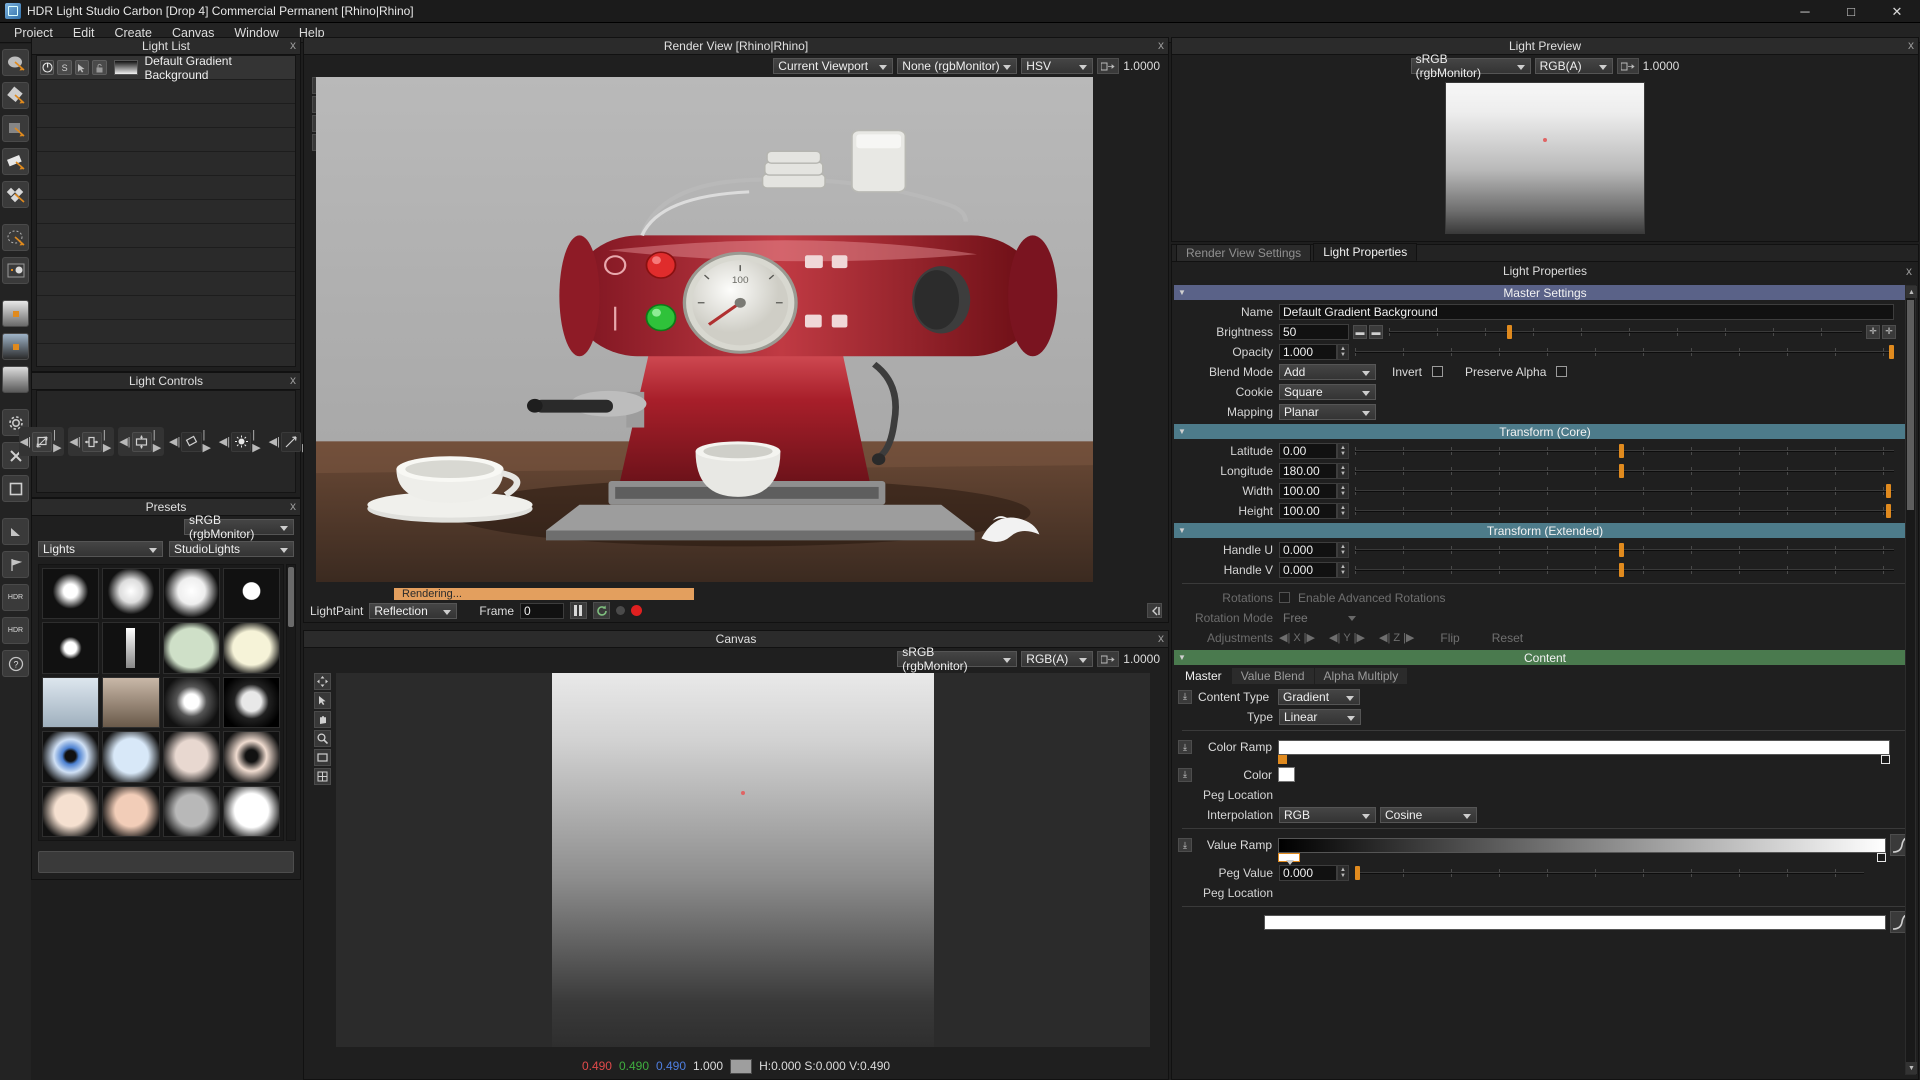  Describe the element at coordinates (1308, 549) in the screenshot. I see `handle-u-input: 0.000` at that location.